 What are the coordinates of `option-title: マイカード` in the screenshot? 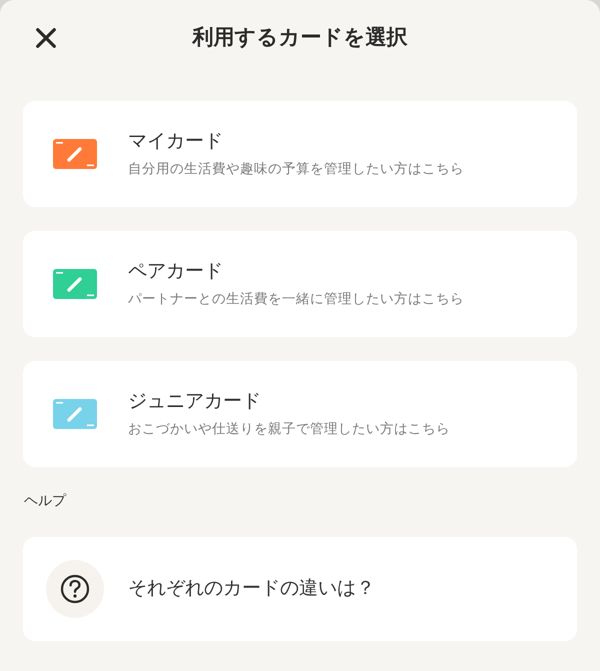 It's located at (176, 142).